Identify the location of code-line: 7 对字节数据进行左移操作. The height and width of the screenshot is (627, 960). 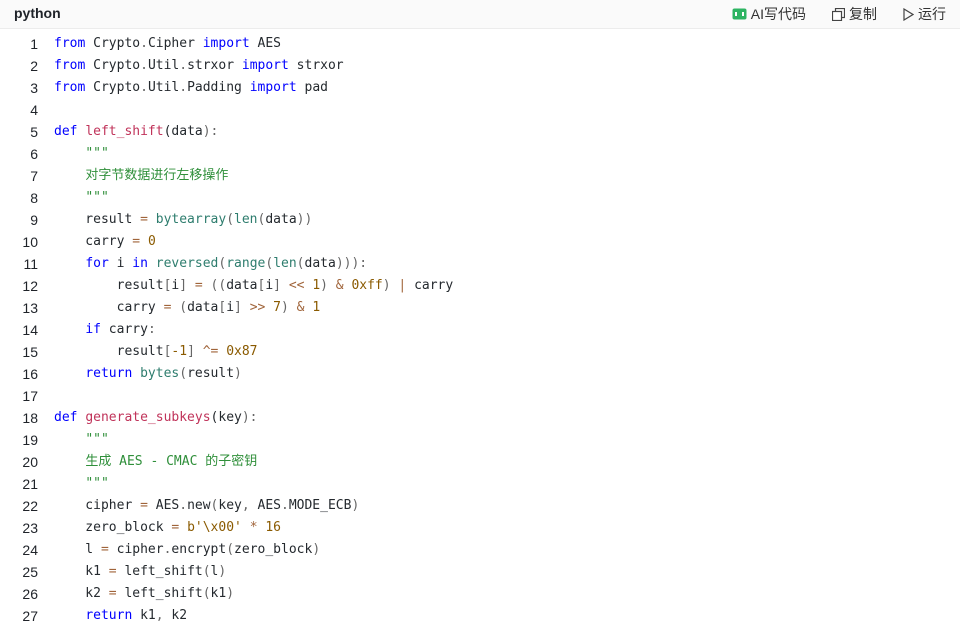
(480, 176).